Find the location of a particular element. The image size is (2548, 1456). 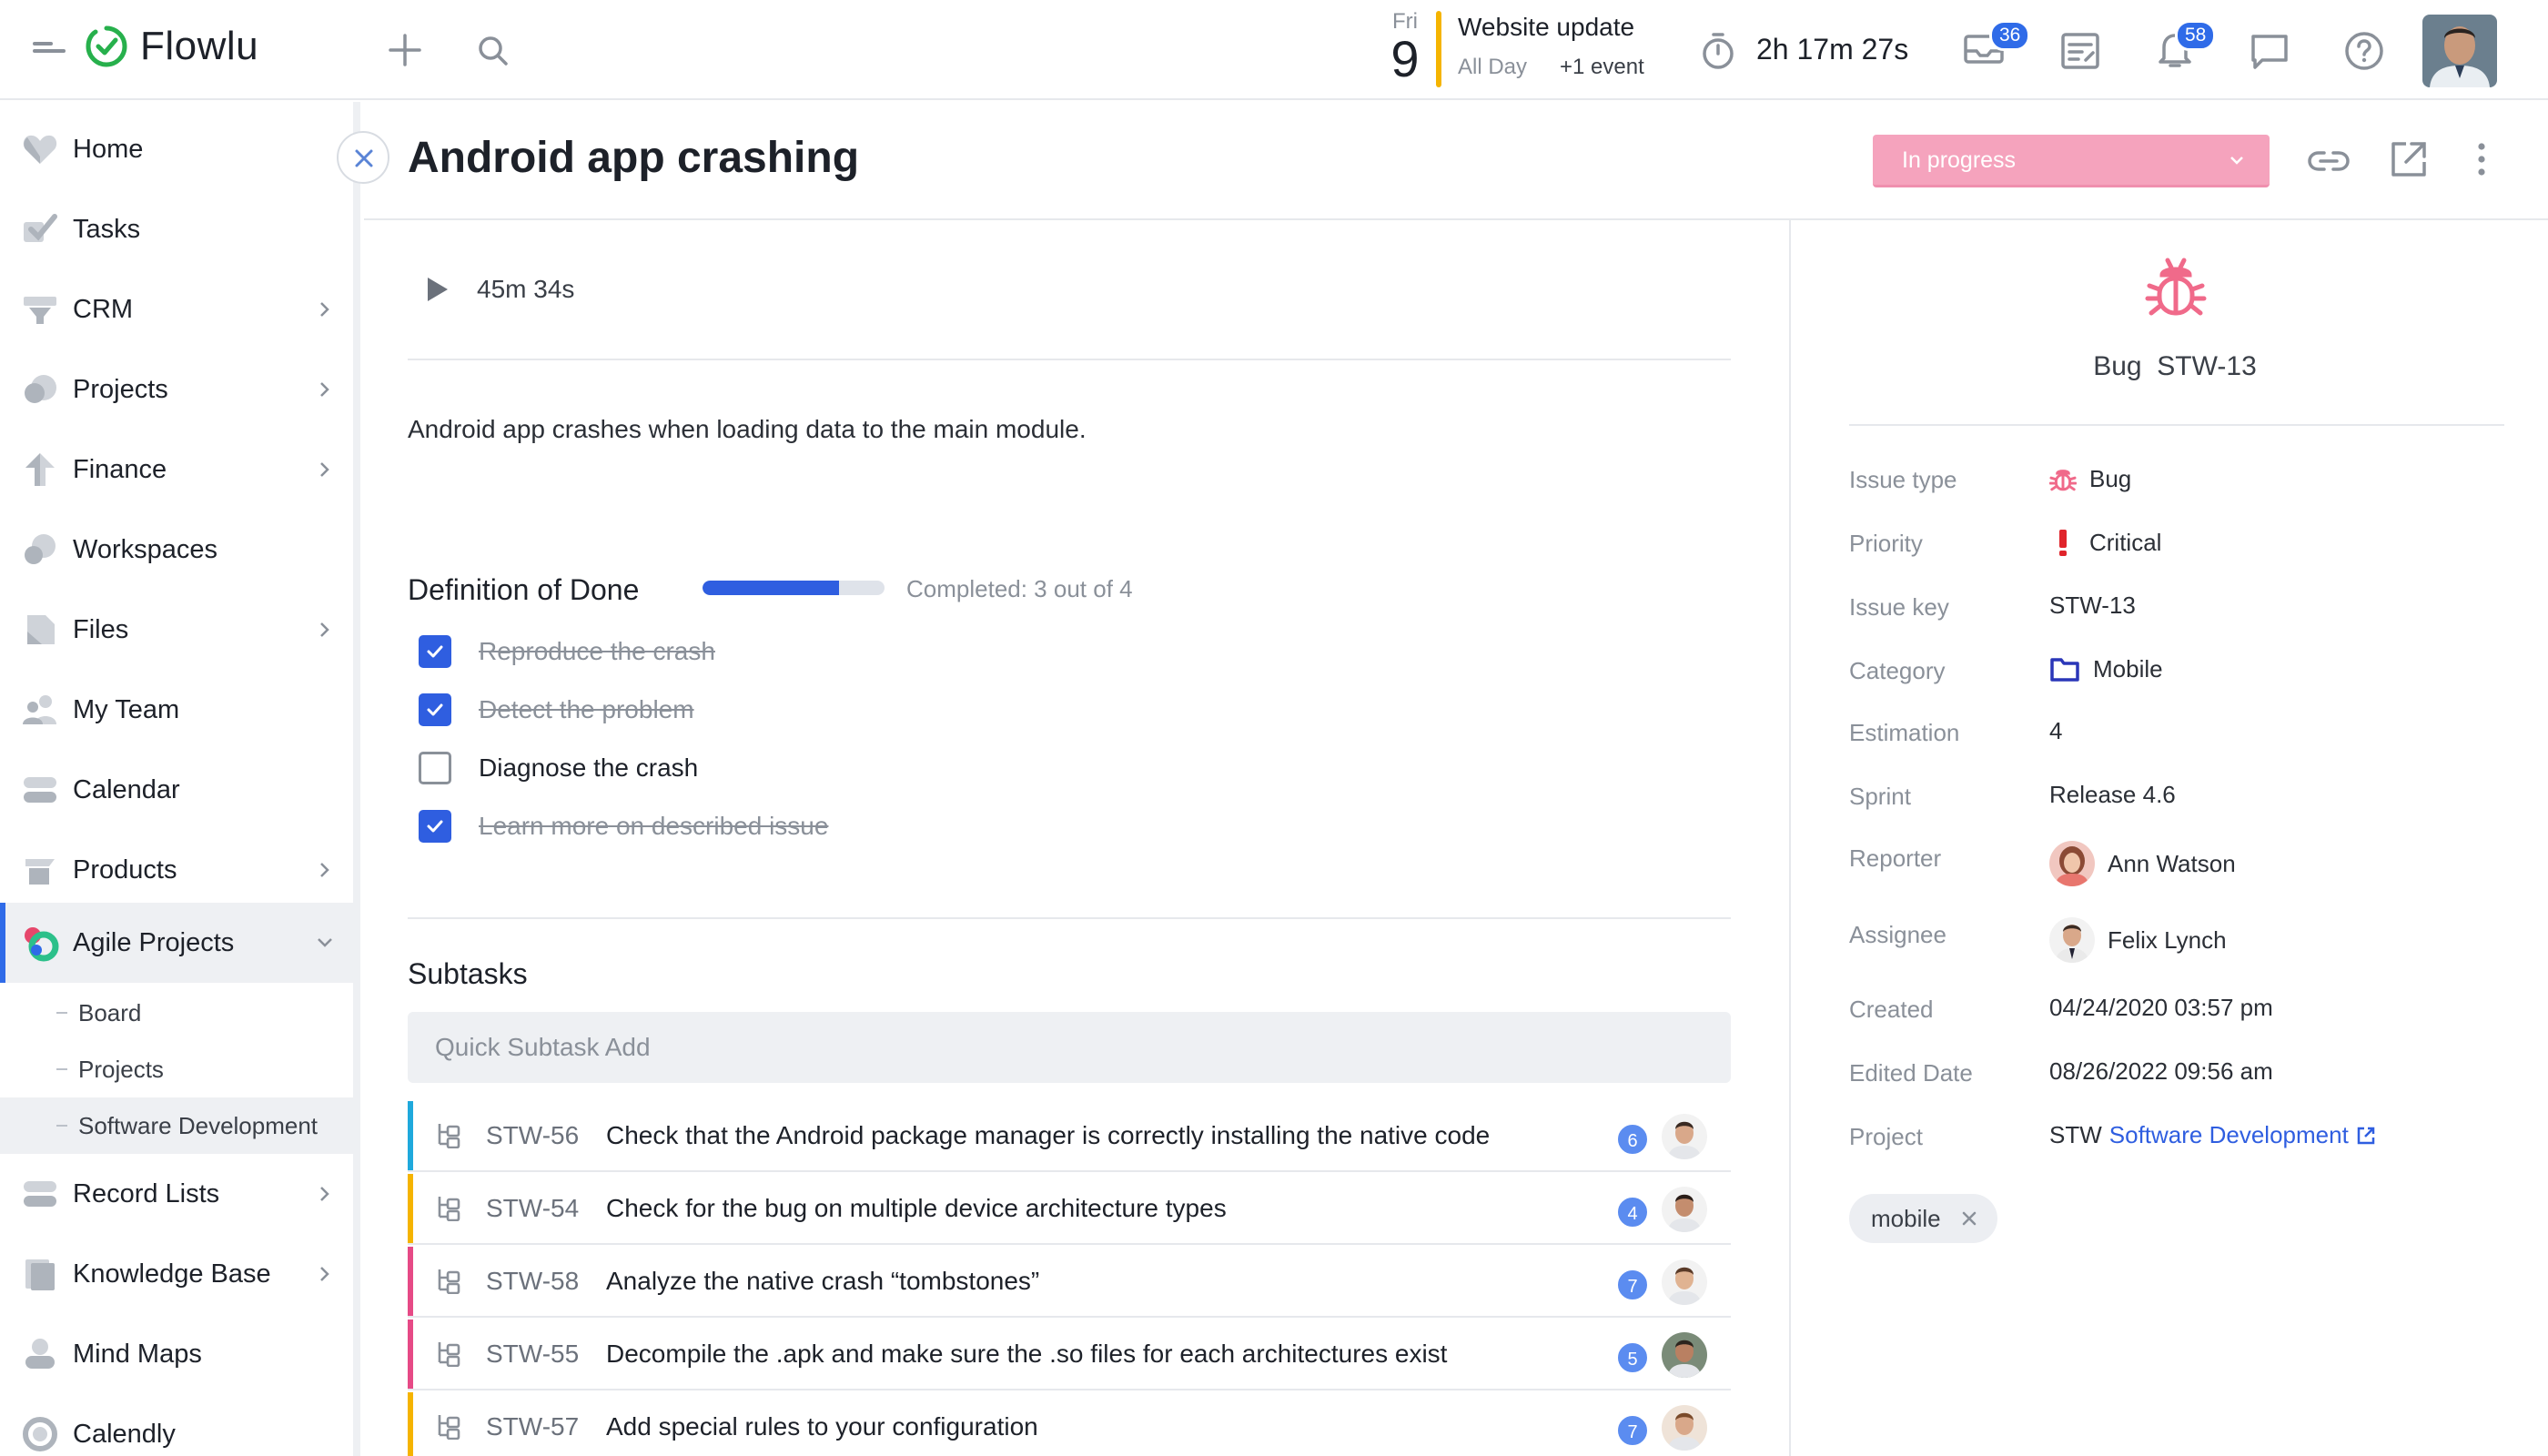

time-tracked: 45m 34s is located at coordinates (526, 289).